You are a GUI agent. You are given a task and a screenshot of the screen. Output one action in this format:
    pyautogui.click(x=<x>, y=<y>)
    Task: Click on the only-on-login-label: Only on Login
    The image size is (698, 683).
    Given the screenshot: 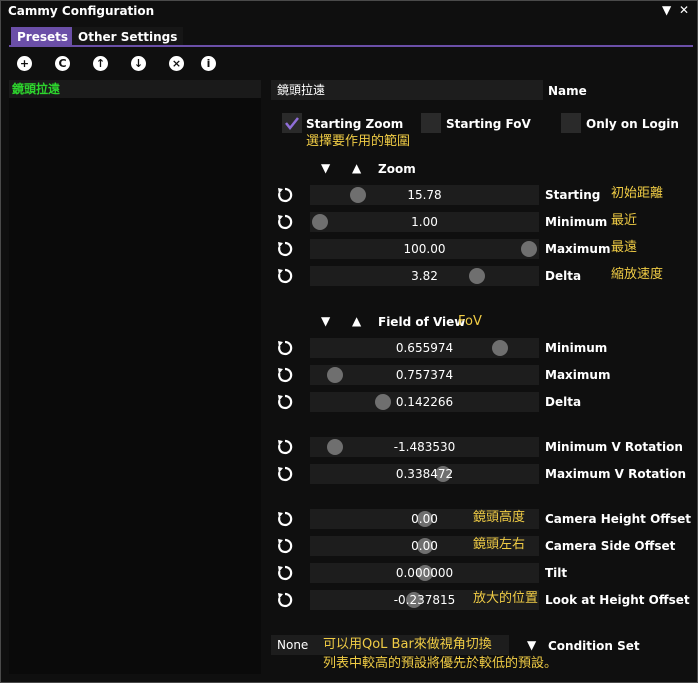 What is the action you would take?
    pyautogui.click(x=632, y=124)
    